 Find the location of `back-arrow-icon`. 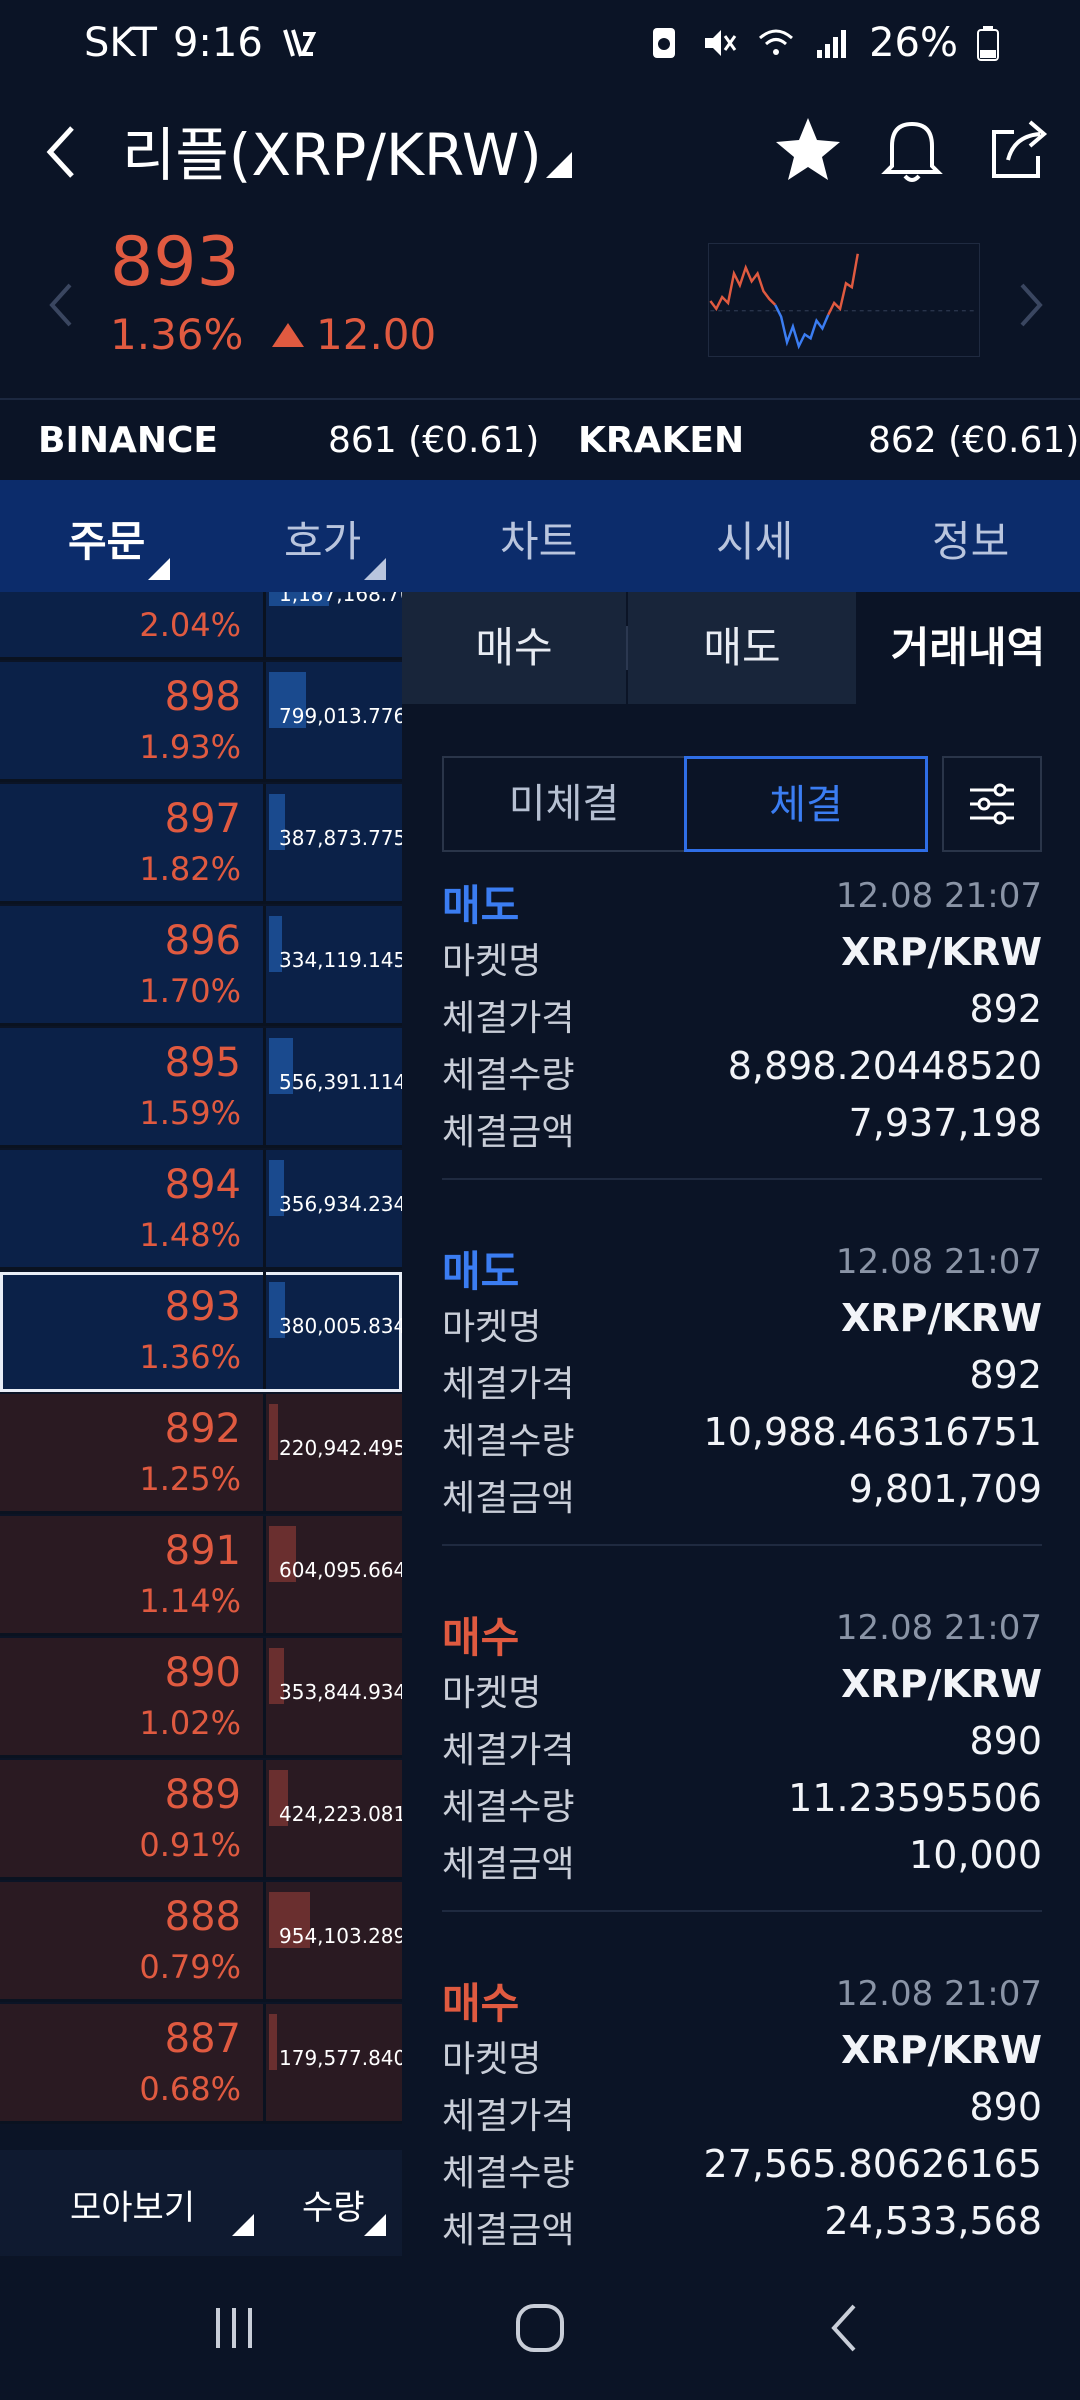

back-arrow-icon is located at coordinates (66, 152).